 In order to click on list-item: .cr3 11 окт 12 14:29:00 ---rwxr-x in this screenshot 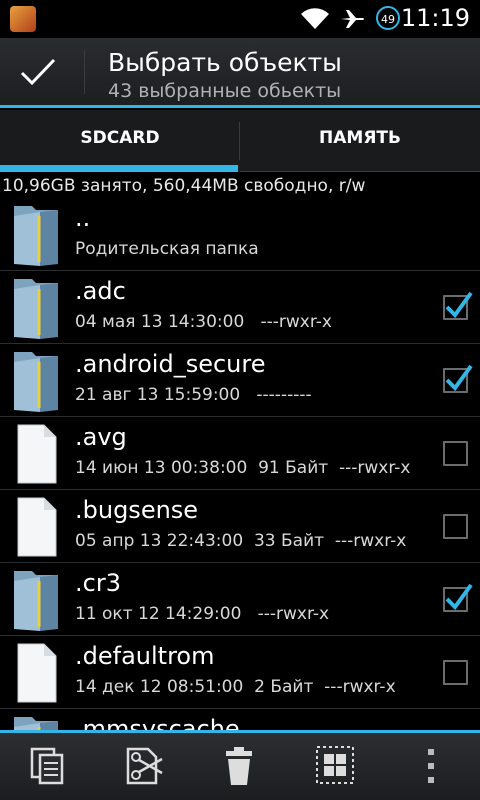, I will do `click(240, 599)`.